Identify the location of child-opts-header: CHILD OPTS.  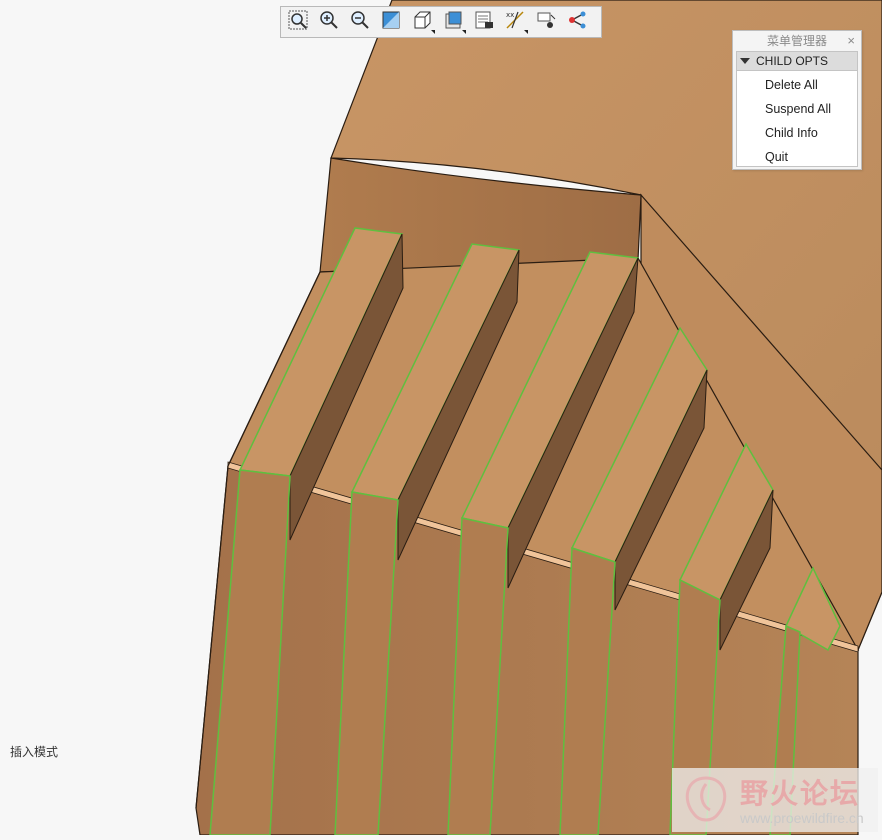
(797, 61).